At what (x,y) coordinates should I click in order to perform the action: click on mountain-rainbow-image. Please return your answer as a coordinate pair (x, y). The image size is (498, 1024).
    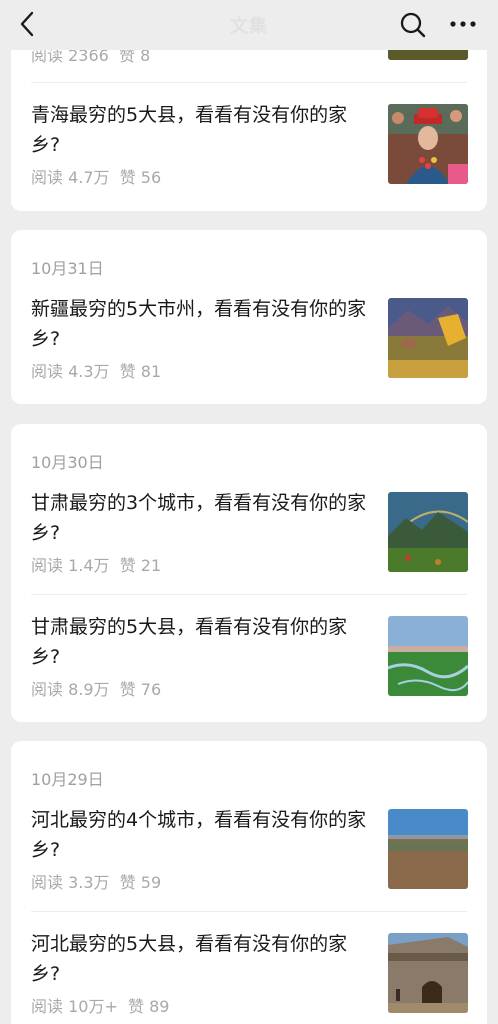
    Looking at the image, I should click on (428, 532).